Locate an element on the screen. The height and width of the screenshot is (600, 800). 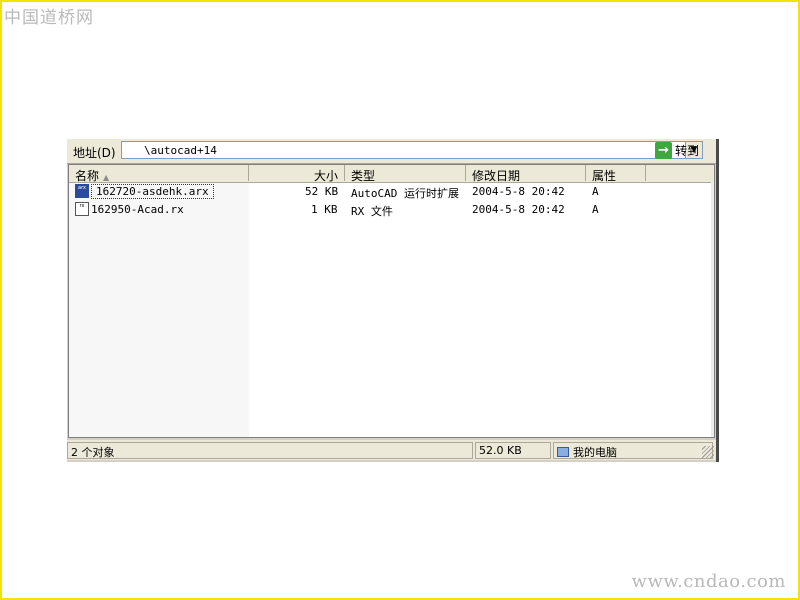
watermark-url: www.cndao.com is located at coordinates (708, 581).